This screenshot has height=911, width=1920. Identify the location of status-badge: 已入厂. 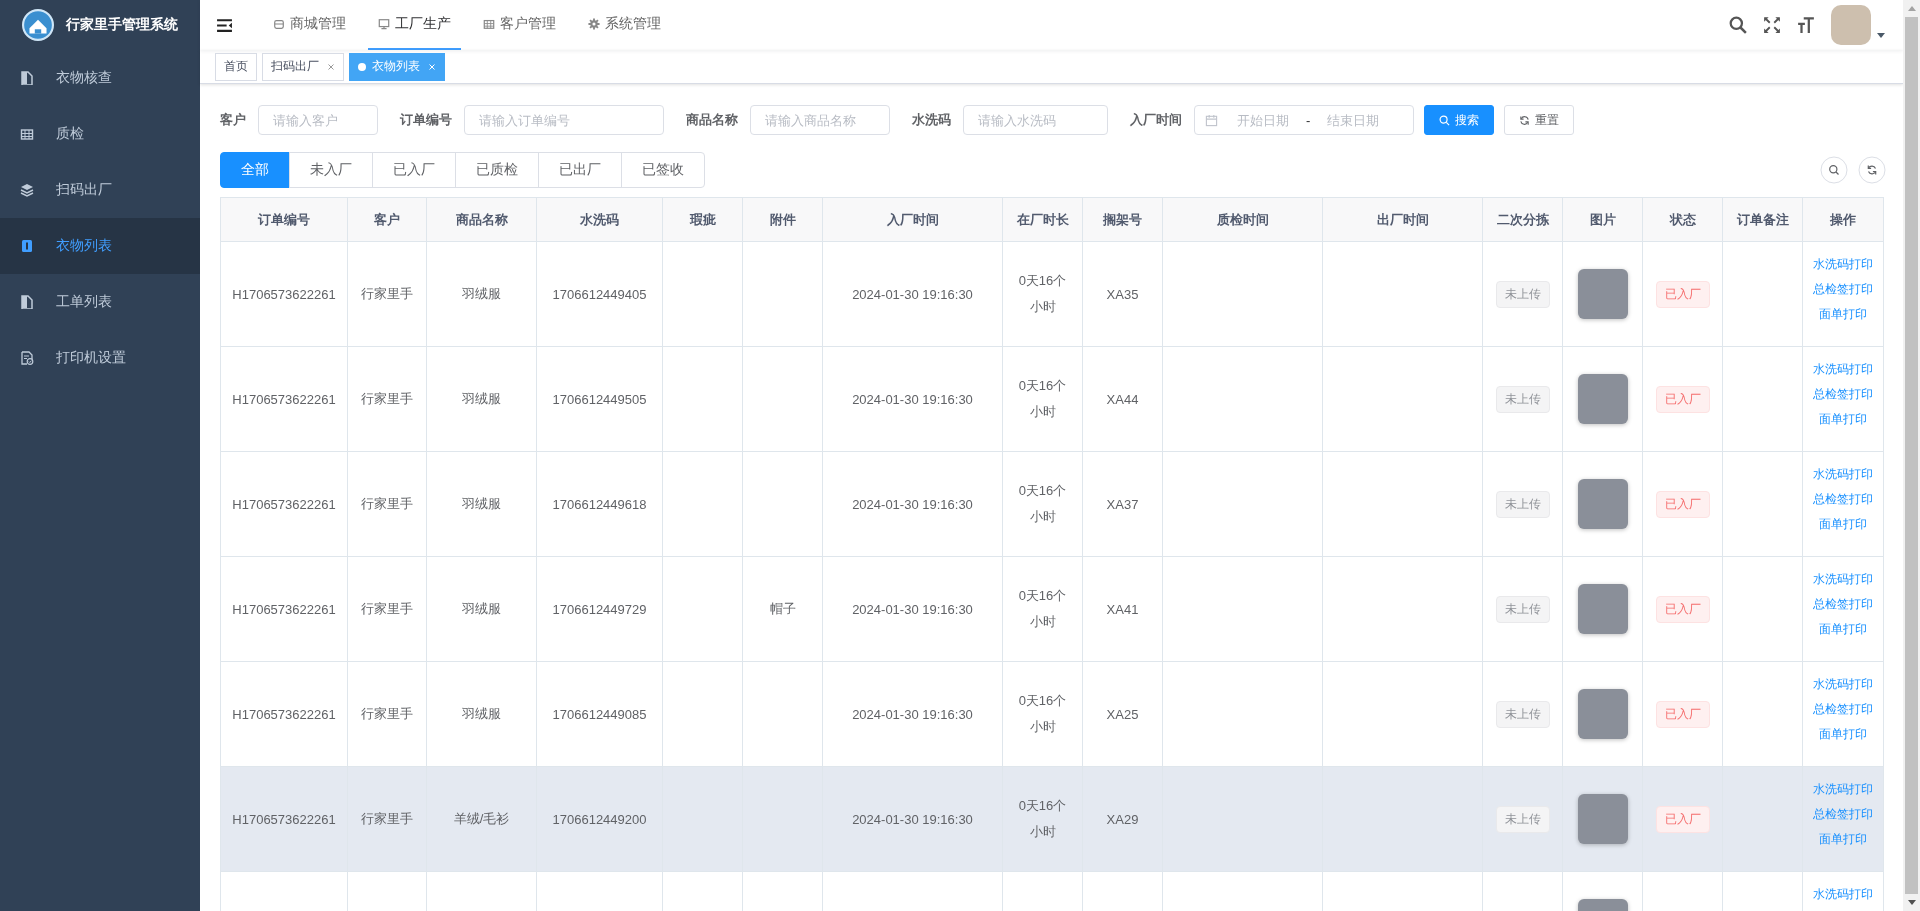
(1682, 819).